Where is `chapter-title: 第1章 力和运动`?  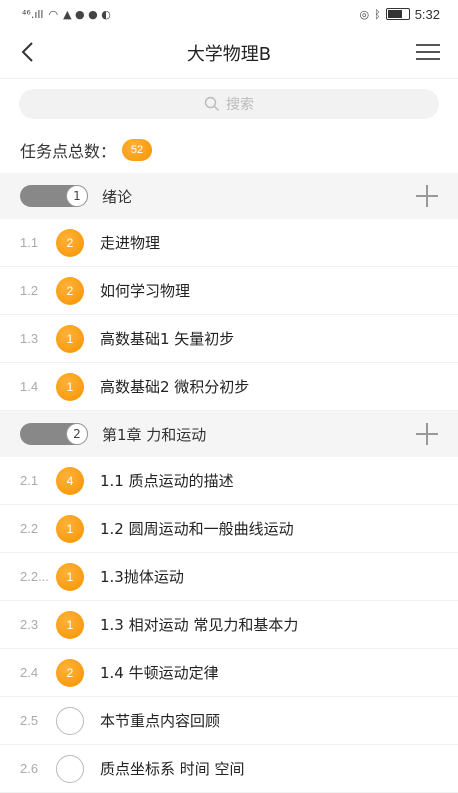
chapter-title: 第1章 力和运动 is located at coordinates (154, 434).